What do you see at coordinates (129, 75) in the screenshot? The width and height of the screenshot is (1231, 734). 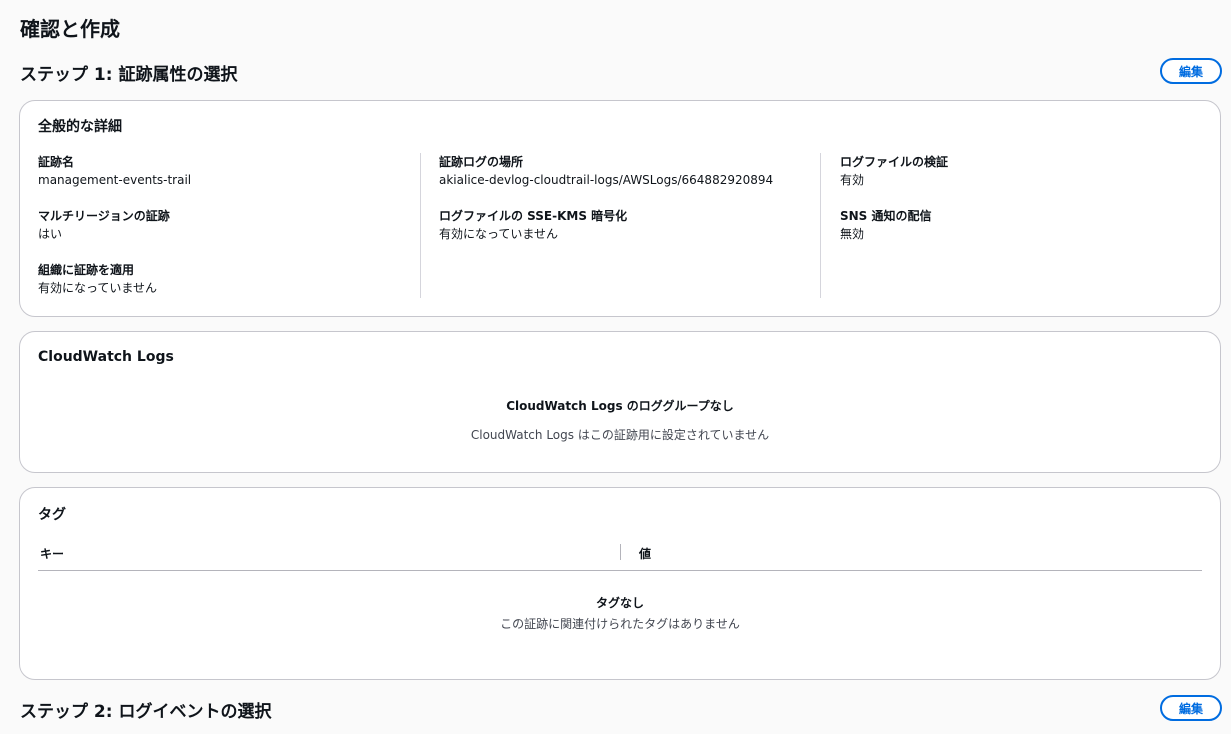 I see `step1-heading: ステップ 1: 証跡属性の選択` at bounding box center [129, 75].